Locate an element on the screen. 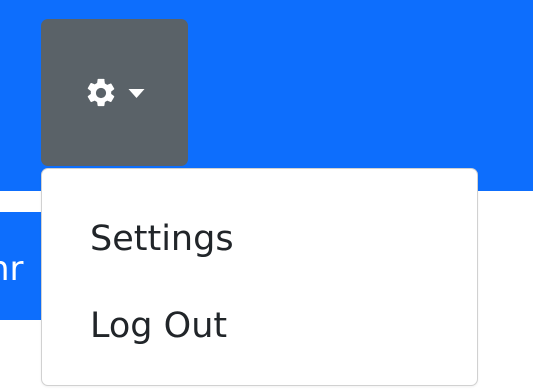  partial-background-text: nr is located at coordinates (12, 269).